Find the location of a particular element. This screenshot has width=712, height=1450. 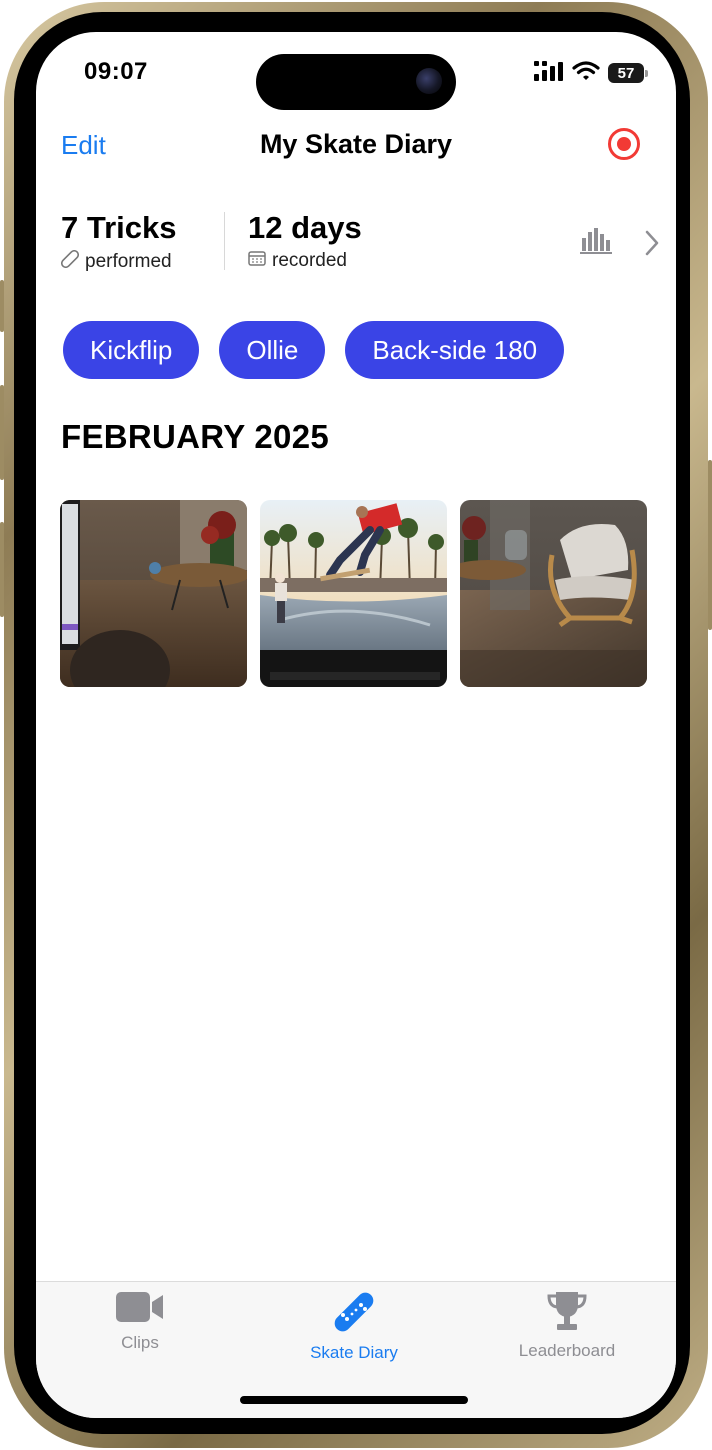

tab-leaderboard-label: Leaderboard is located at coordinates (567, 1350).